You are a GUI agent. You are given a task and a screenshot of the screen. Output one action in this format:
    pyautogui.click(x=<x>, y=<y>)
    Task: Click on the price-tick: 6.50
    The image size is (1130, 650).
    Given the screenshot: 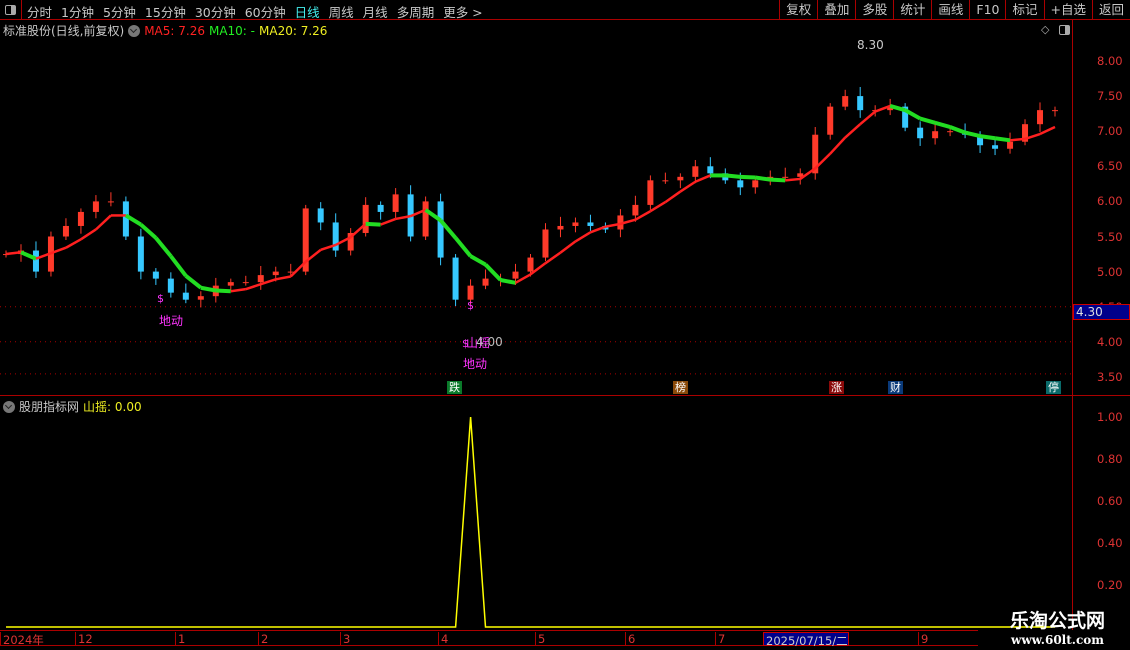 What is the action you would take?
    pyautogui.click(x=1110, y=166)
    